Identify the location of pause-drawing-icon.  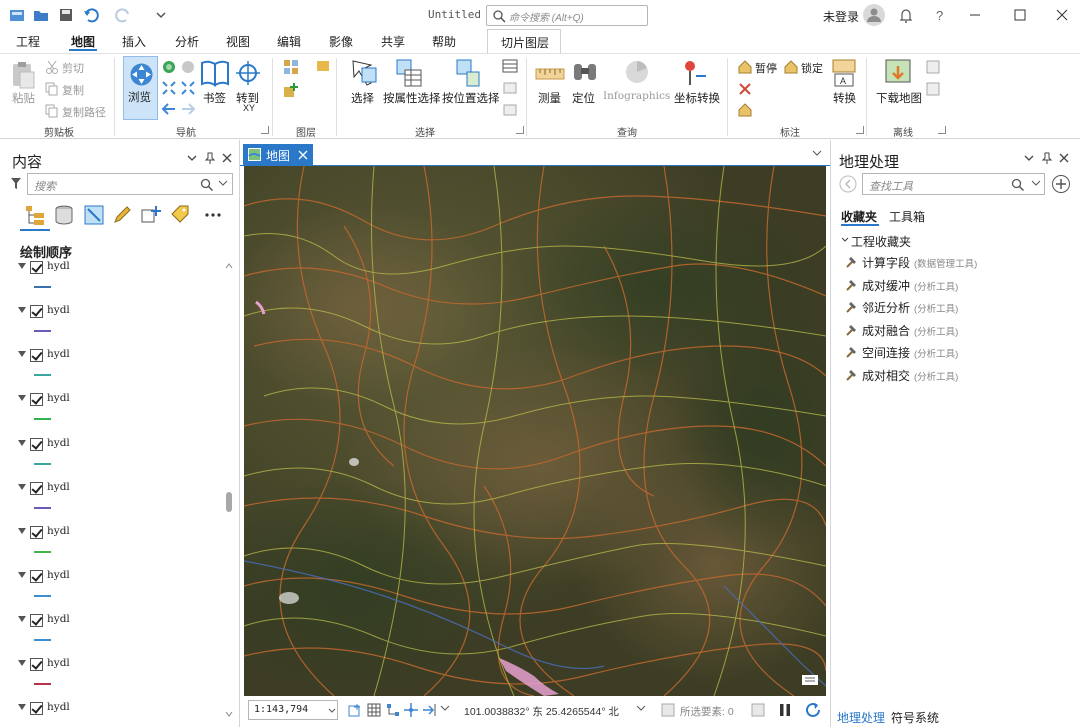
(785, 710).